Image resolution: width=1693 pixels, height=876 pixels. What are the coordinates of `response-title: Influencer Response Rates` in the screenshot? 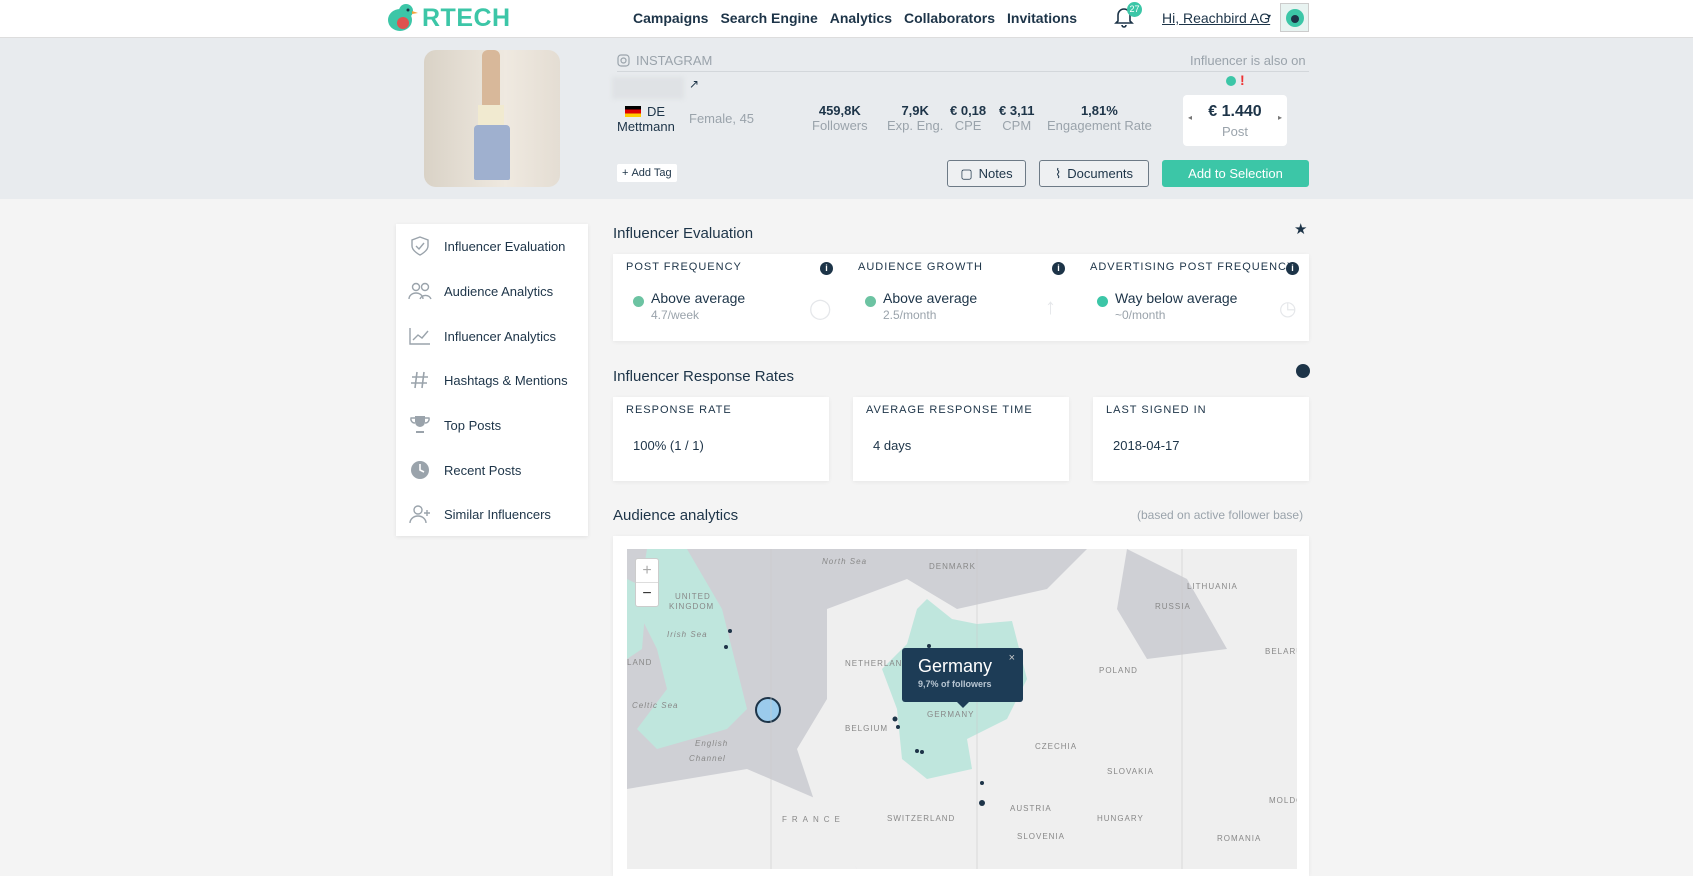 It's located at (703, 376).